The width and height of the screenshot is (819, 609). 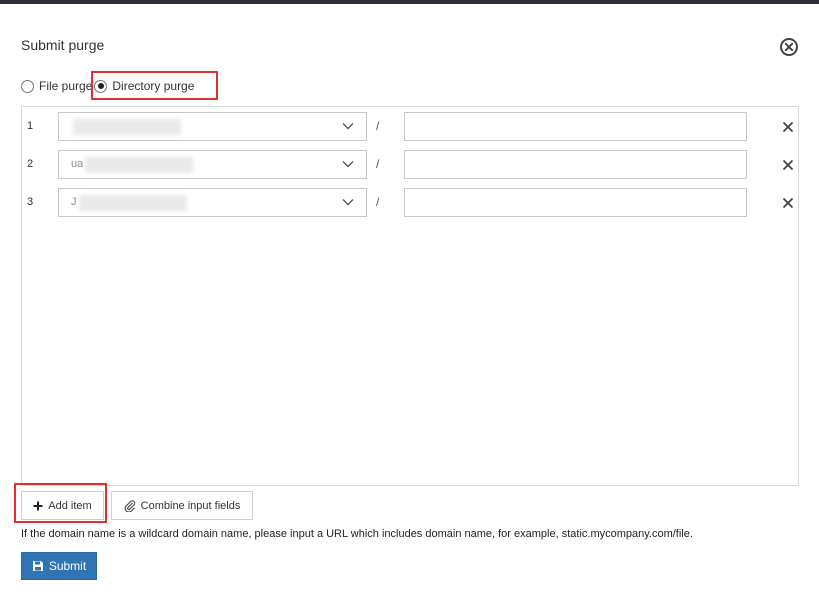 What do you see at coordinates (190, 505) in the screenshot?
I see `combine-label: Combine input fields` at bounding box center [190, 505].